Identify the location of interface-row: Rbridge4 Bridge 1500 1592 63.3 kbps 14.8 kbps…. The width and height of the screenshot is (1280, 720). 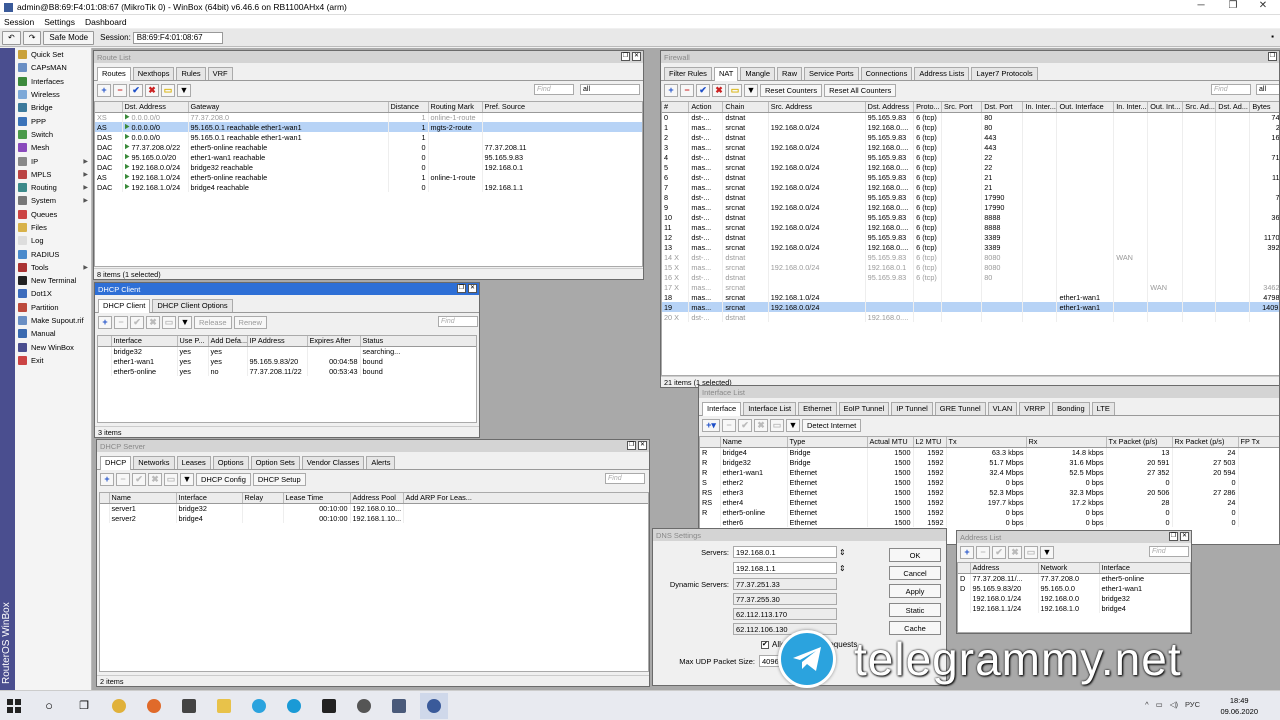
(989, 452).